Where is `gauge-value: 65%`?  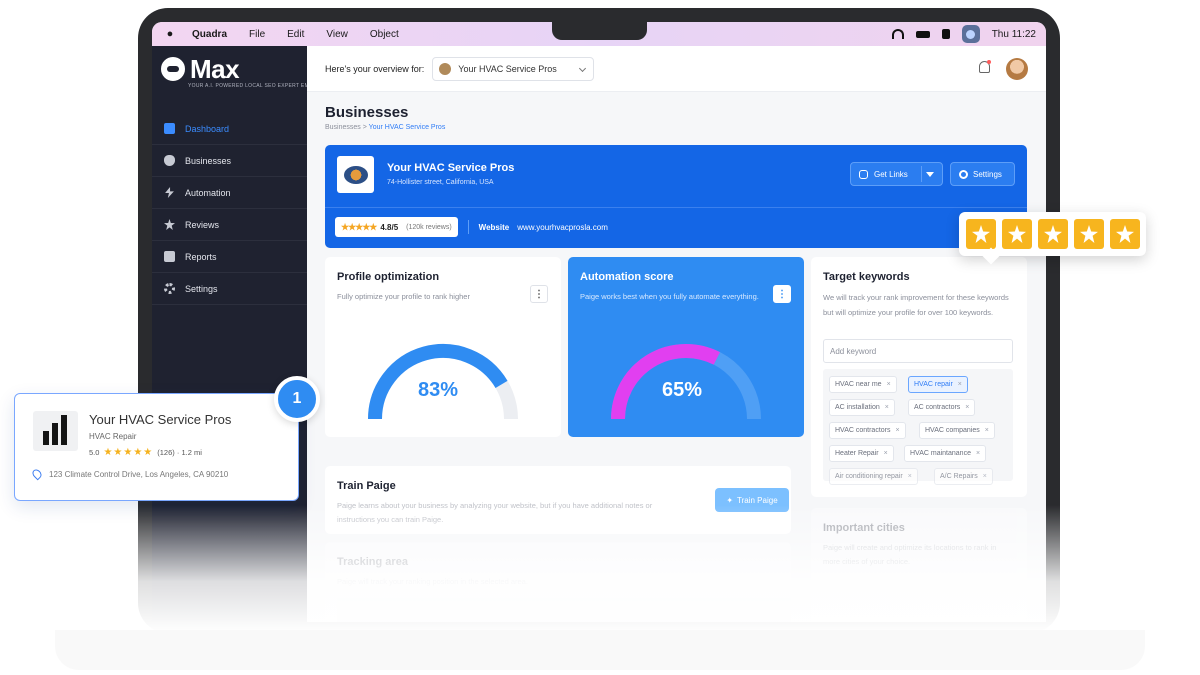 gauge-value: 65% is located at coordinates (682, 390).